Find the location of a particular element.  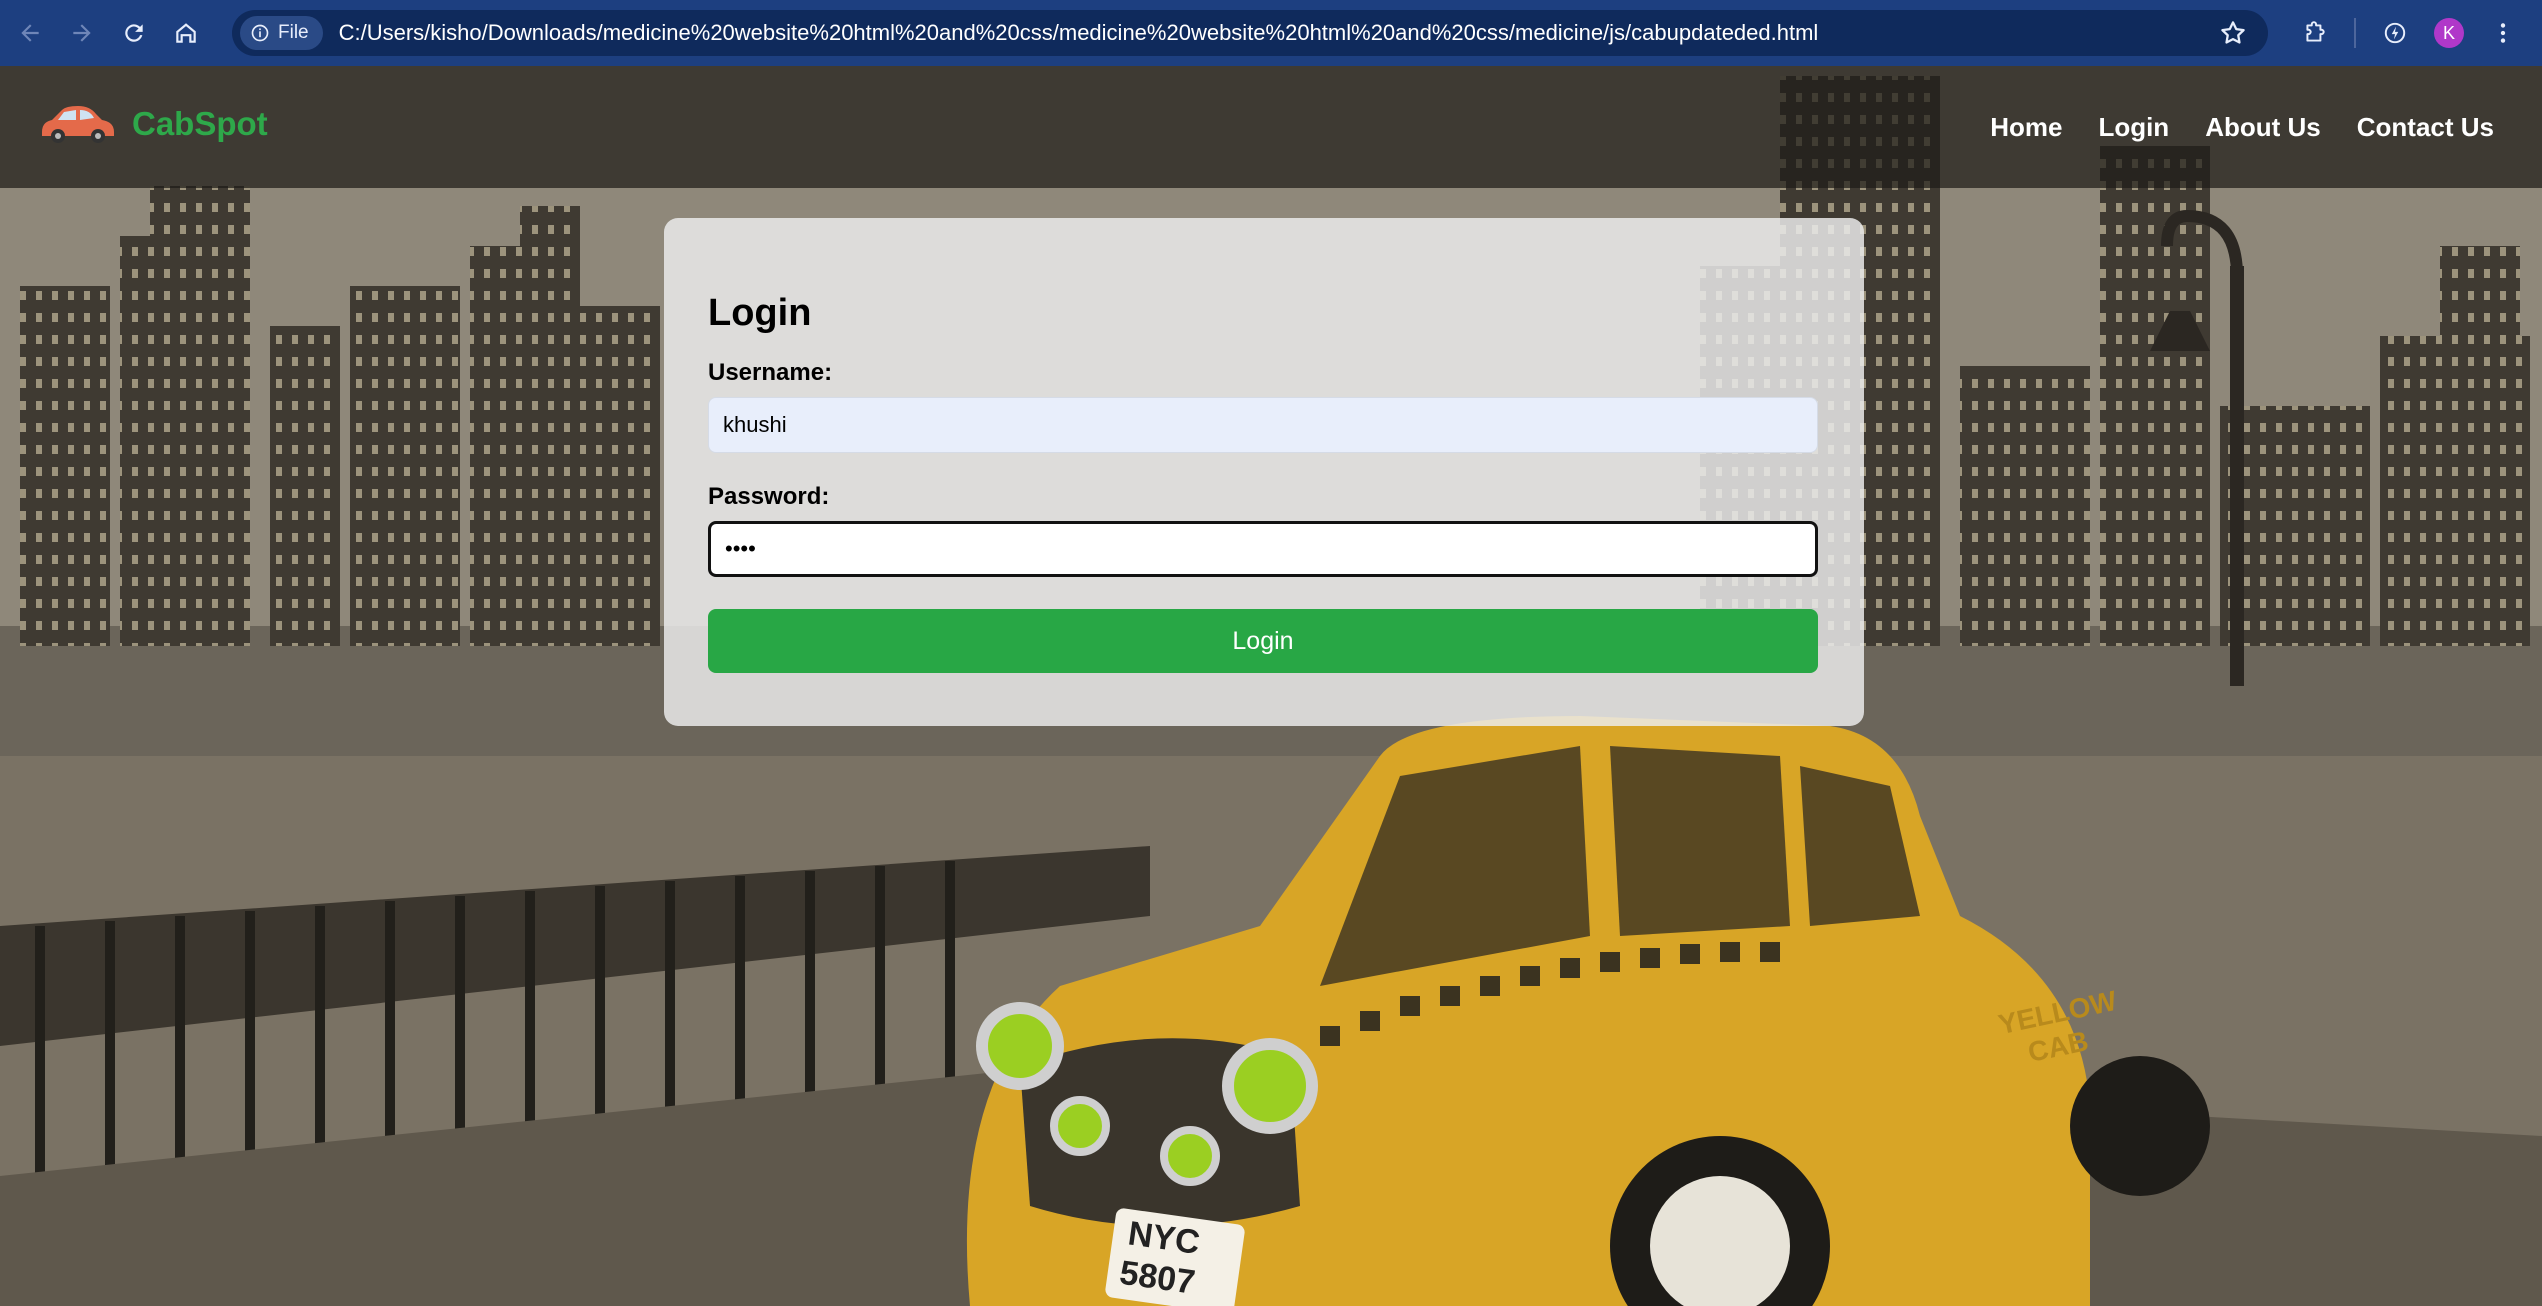

nav-link-contact-us: Contact Us is located at coordinates (2425, 127).